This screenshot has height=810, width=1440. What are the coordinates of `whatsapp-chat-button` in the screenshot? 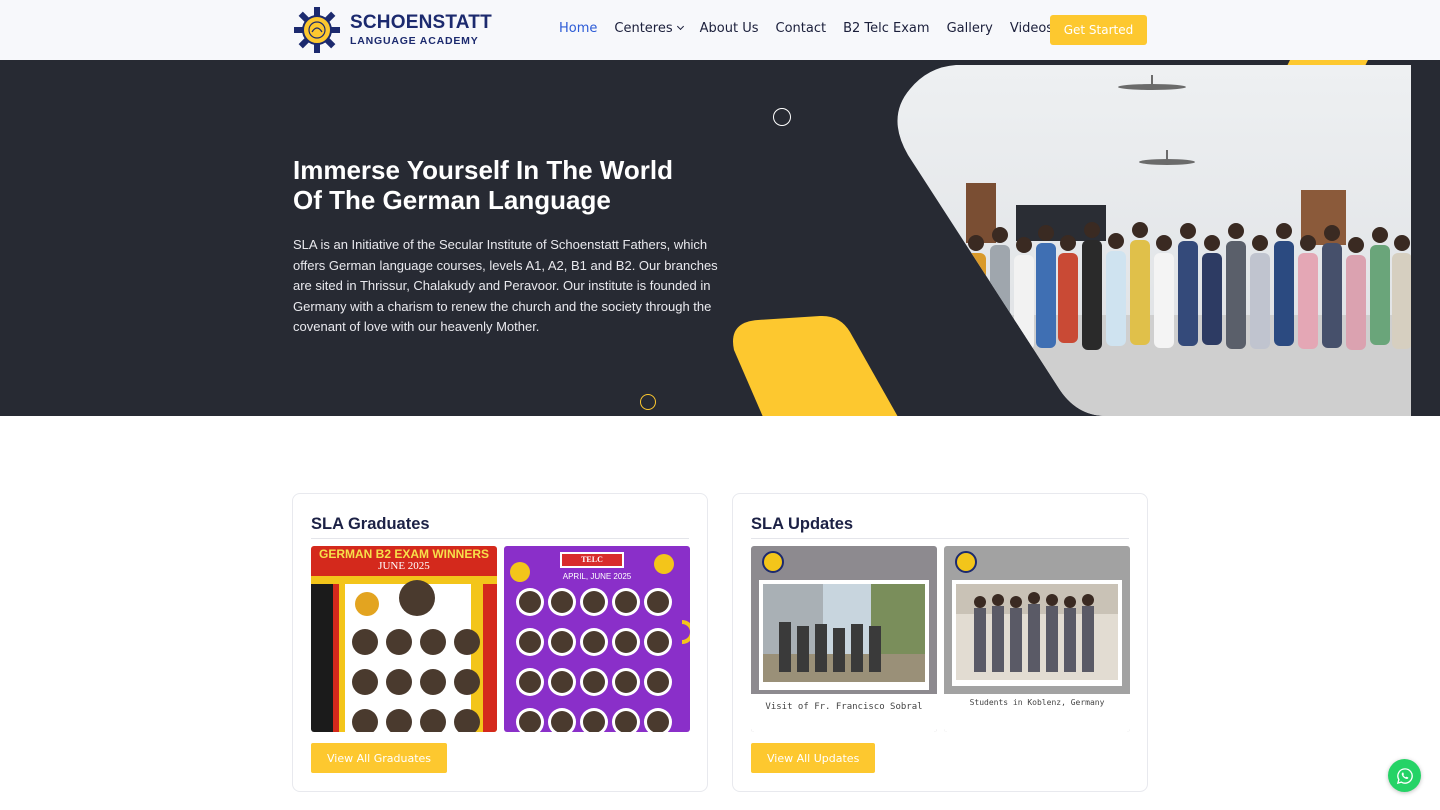 It's located at (1404, 775).